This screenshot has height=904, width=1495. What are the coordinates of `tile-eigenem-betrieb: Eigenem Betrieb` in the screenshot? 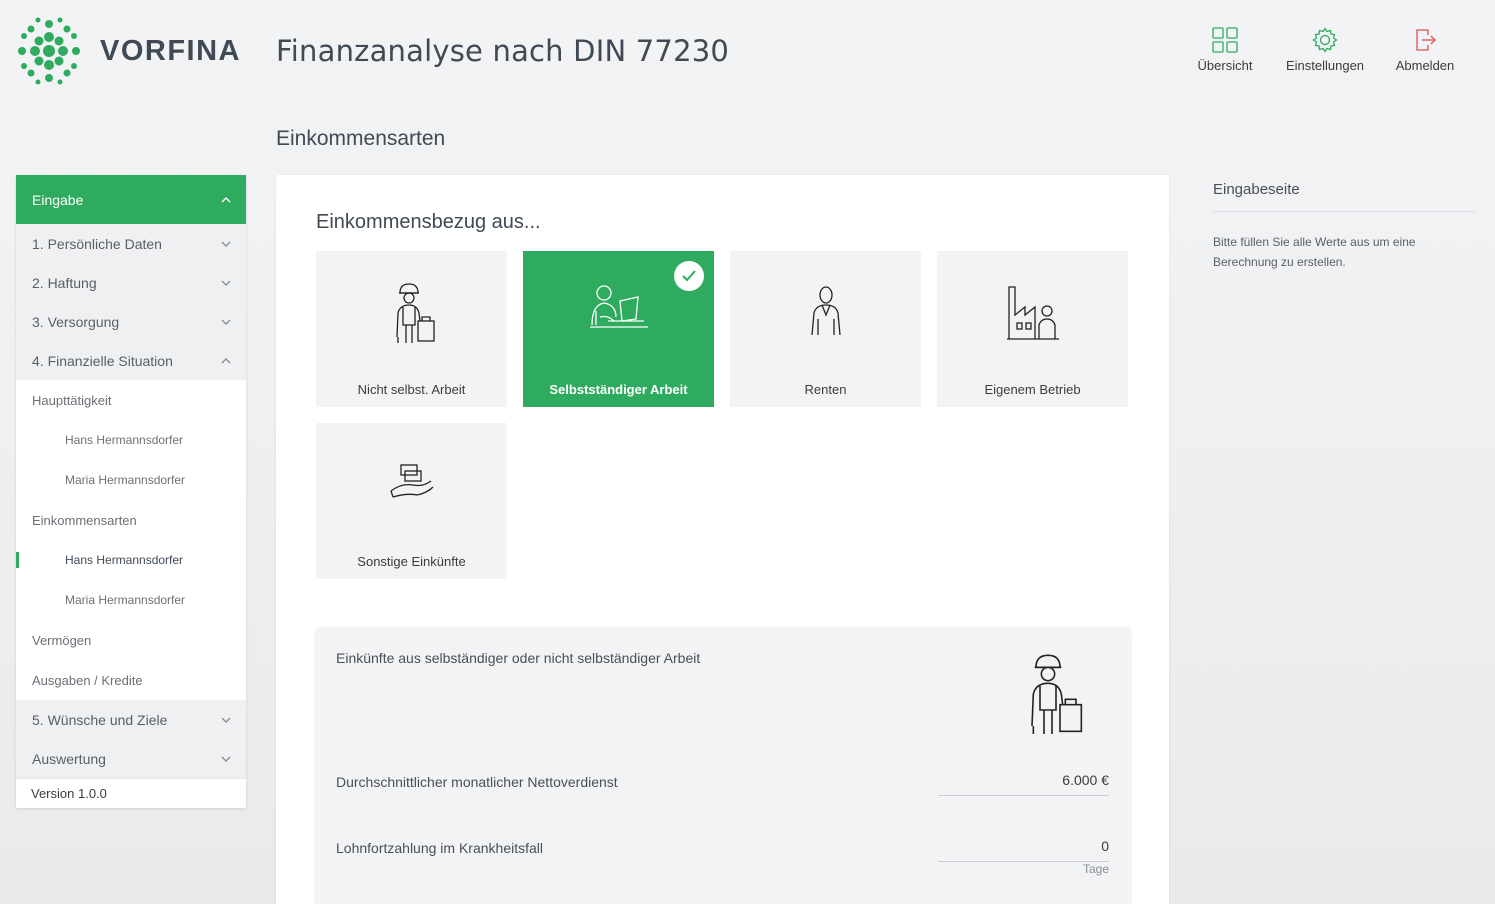 It's located at (1032, 329).